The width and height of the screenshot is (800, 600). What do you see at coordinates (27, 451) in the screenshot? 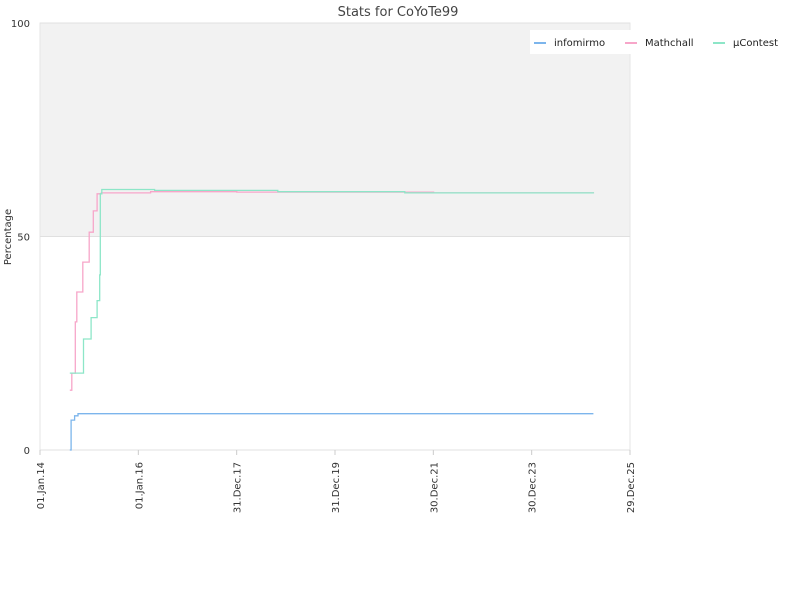
I see `y-tick-label: 0` at bounding box center [27, 451].